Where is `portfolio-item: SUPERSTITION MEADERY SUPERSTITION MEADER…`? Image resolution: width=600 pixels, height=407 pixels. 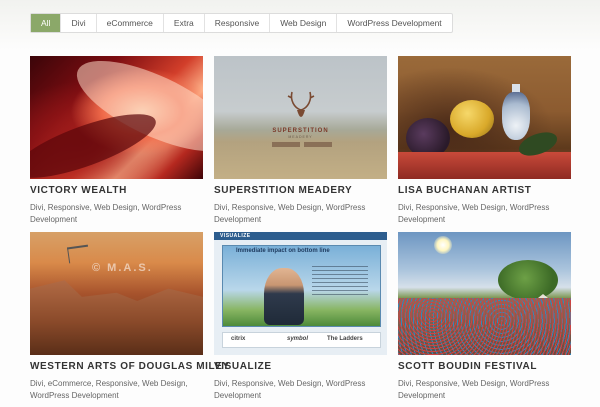 portfolio-item: SUPERSTITION MEADERY SUPERSTITION MEADER… is located at coordinates (300, 141).